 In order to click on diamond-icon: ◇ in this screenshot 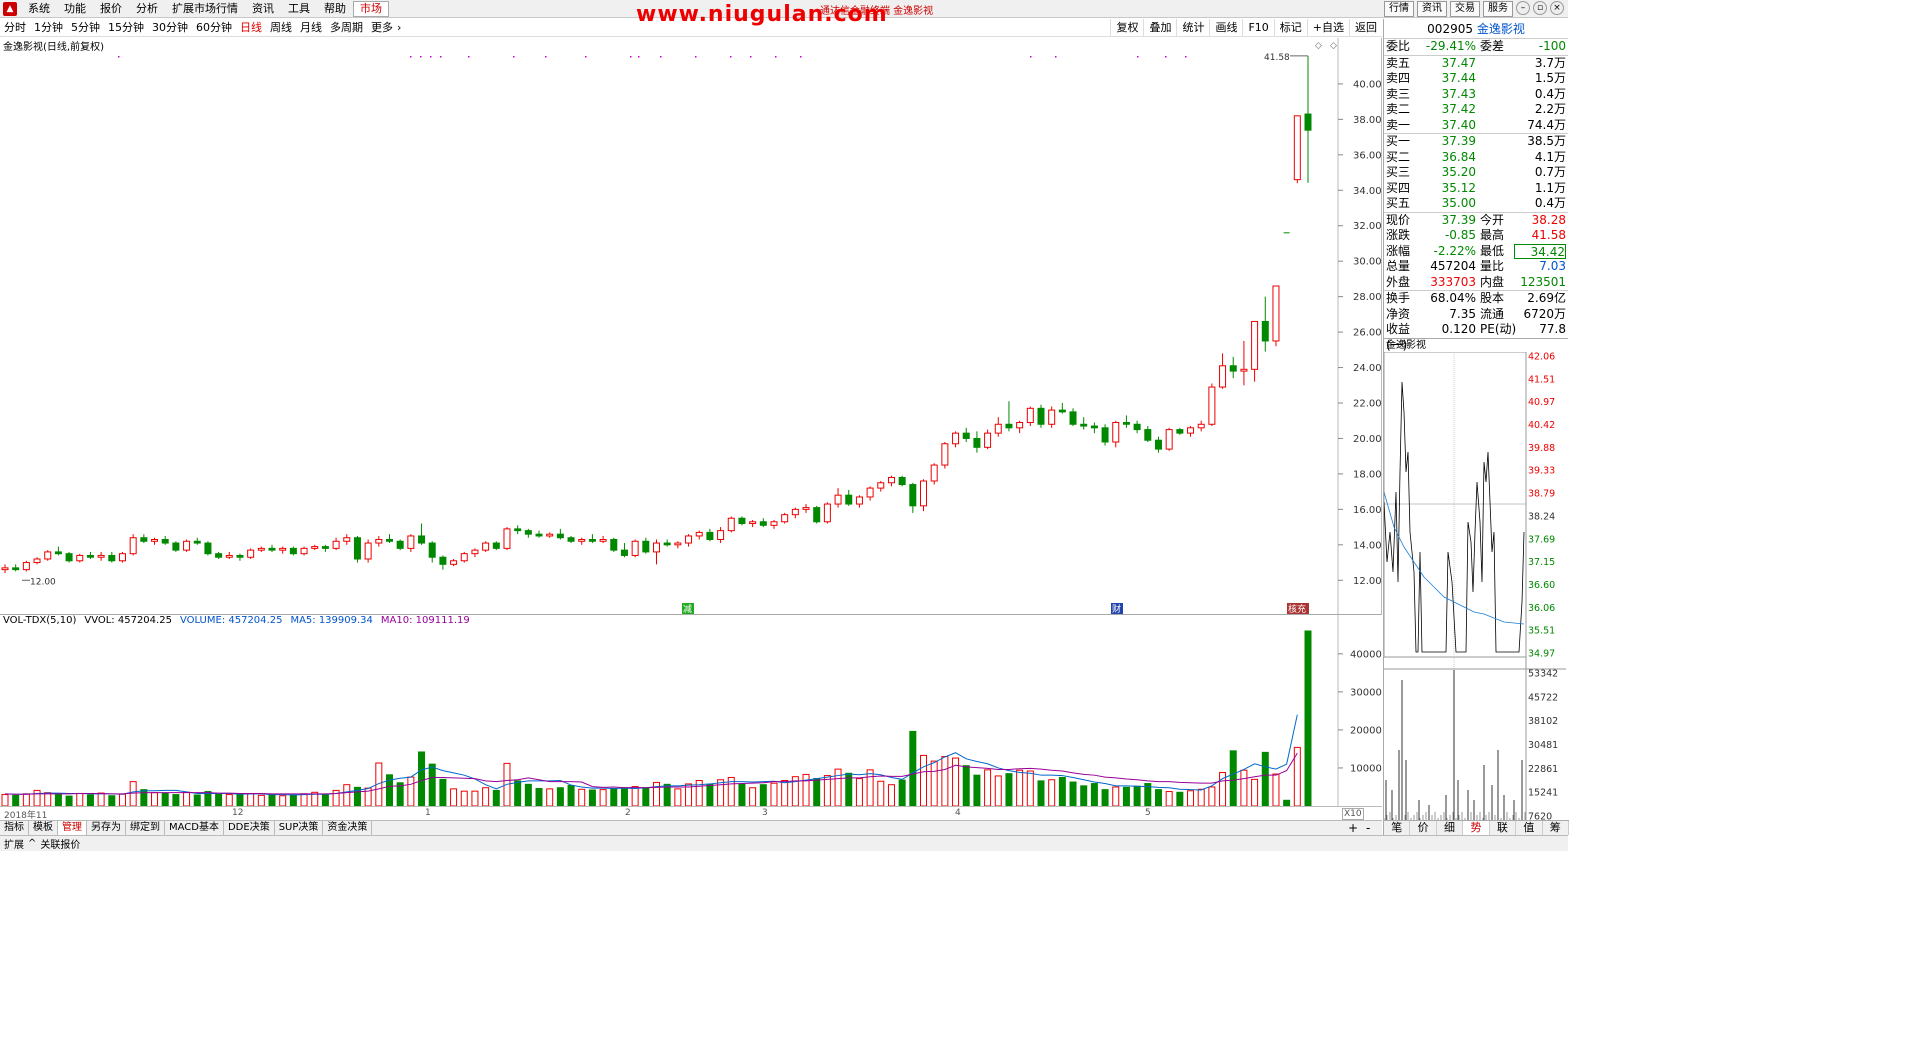, I will do `click(1318, 46)`.